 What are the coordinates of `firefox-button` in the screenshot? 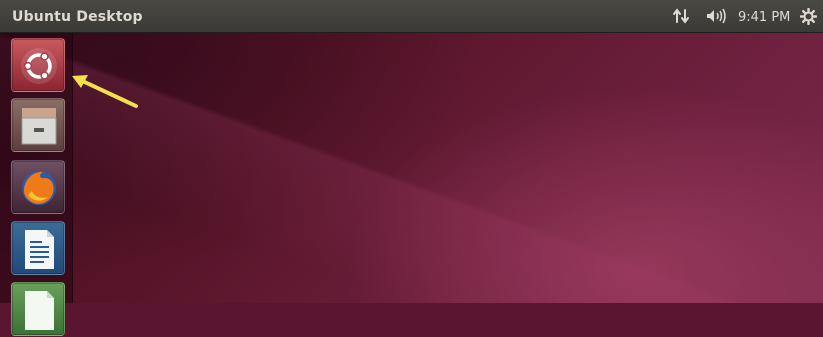 It's located at (38, 187).